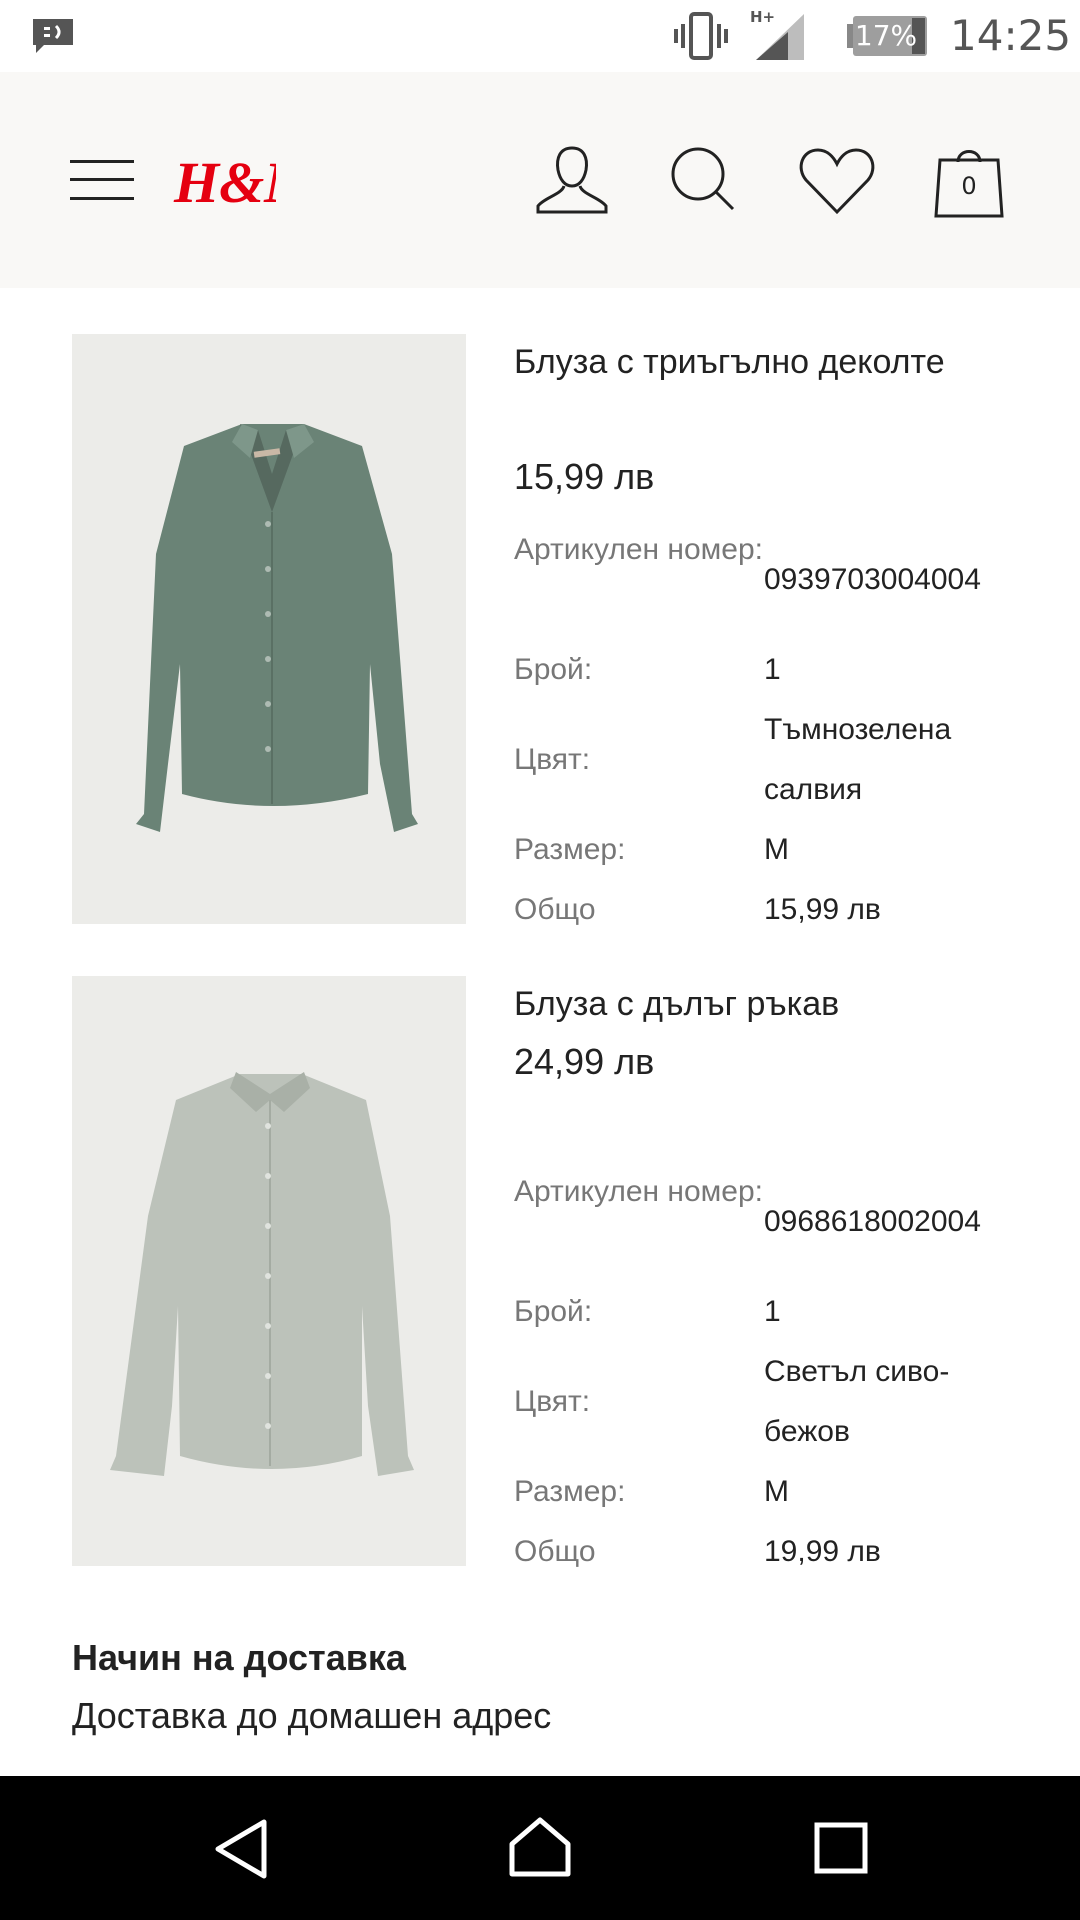 The width and height of the screenshot is (1080, 1920). I want to click on recent-apps-icon, so click(841, 1848).